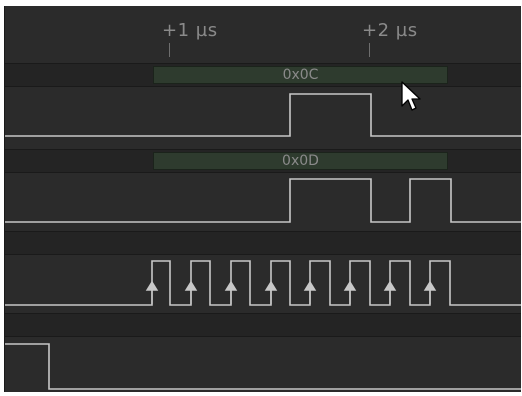 Image resolution: width=522 pixels, height=396 pixels. I want to click on decoded-byte-2: 0x0D, so click(300, 161).